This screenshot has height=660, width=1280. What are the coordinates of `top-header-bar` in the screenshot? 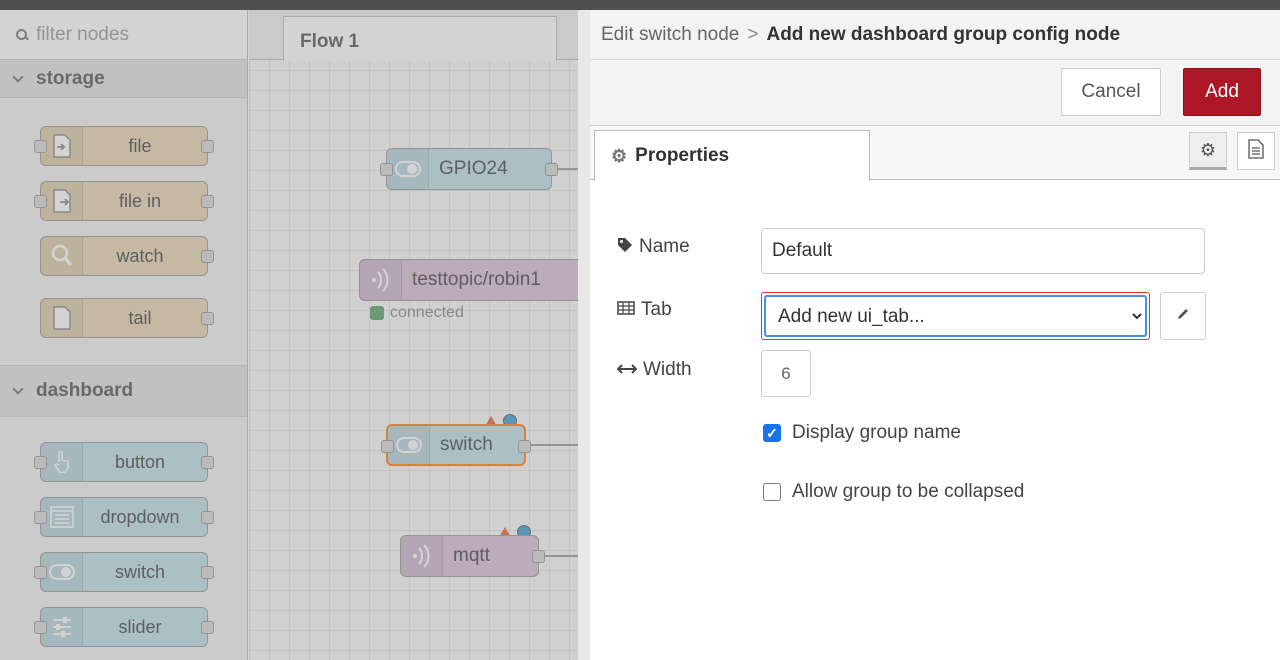 It's located at (640, 5).